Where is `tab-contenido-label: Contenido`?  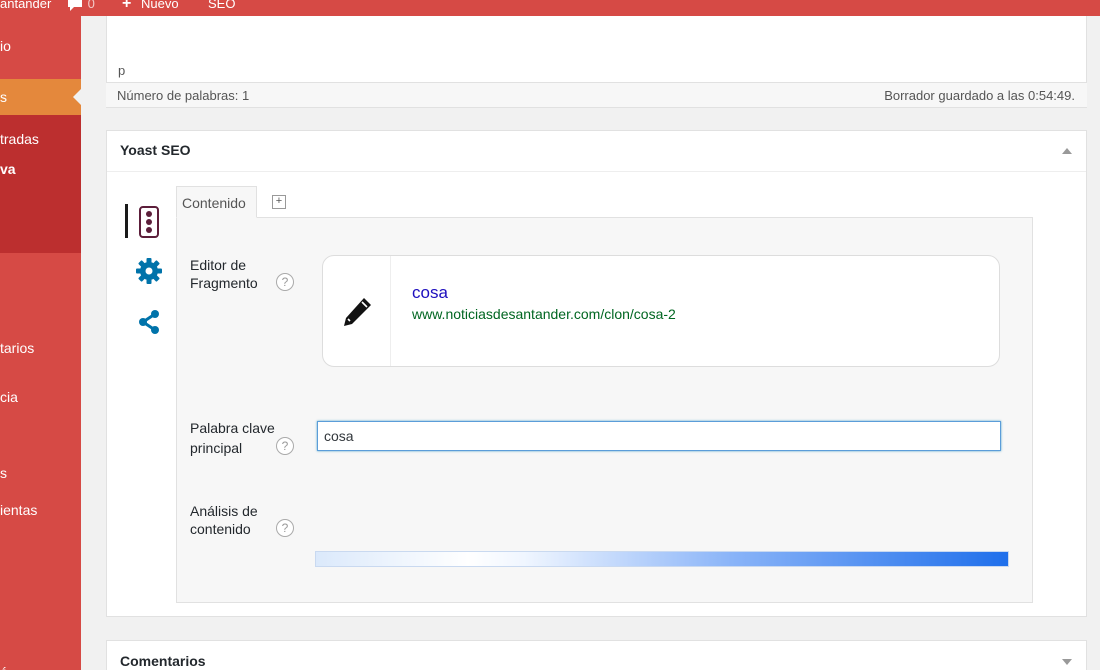
tab-contenido-label: Contenido is located at coordinates (214, 203).